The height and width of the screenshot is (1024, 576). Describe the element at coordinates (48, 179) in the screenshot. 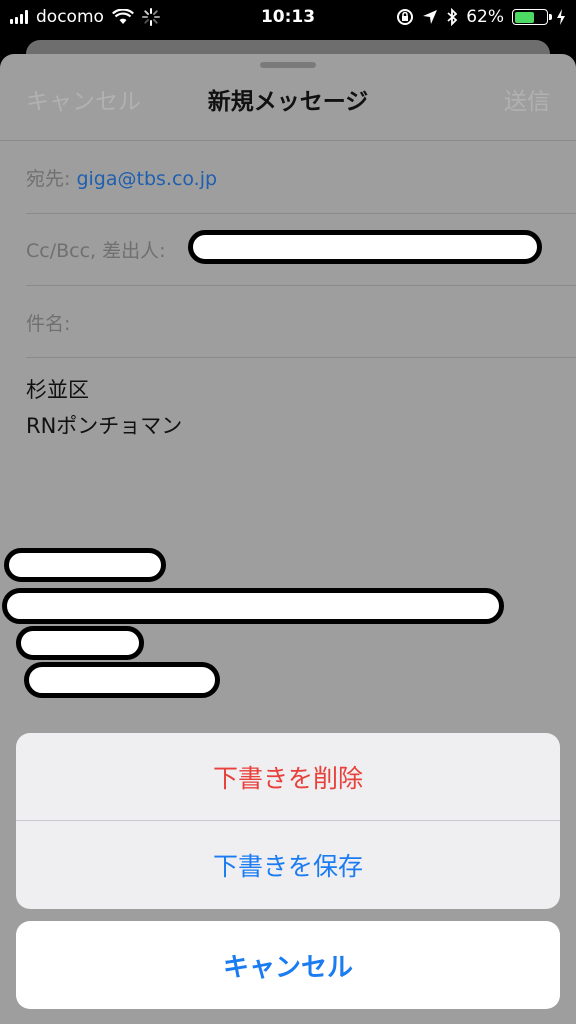

I see `to-label: 宛先:` at that location.